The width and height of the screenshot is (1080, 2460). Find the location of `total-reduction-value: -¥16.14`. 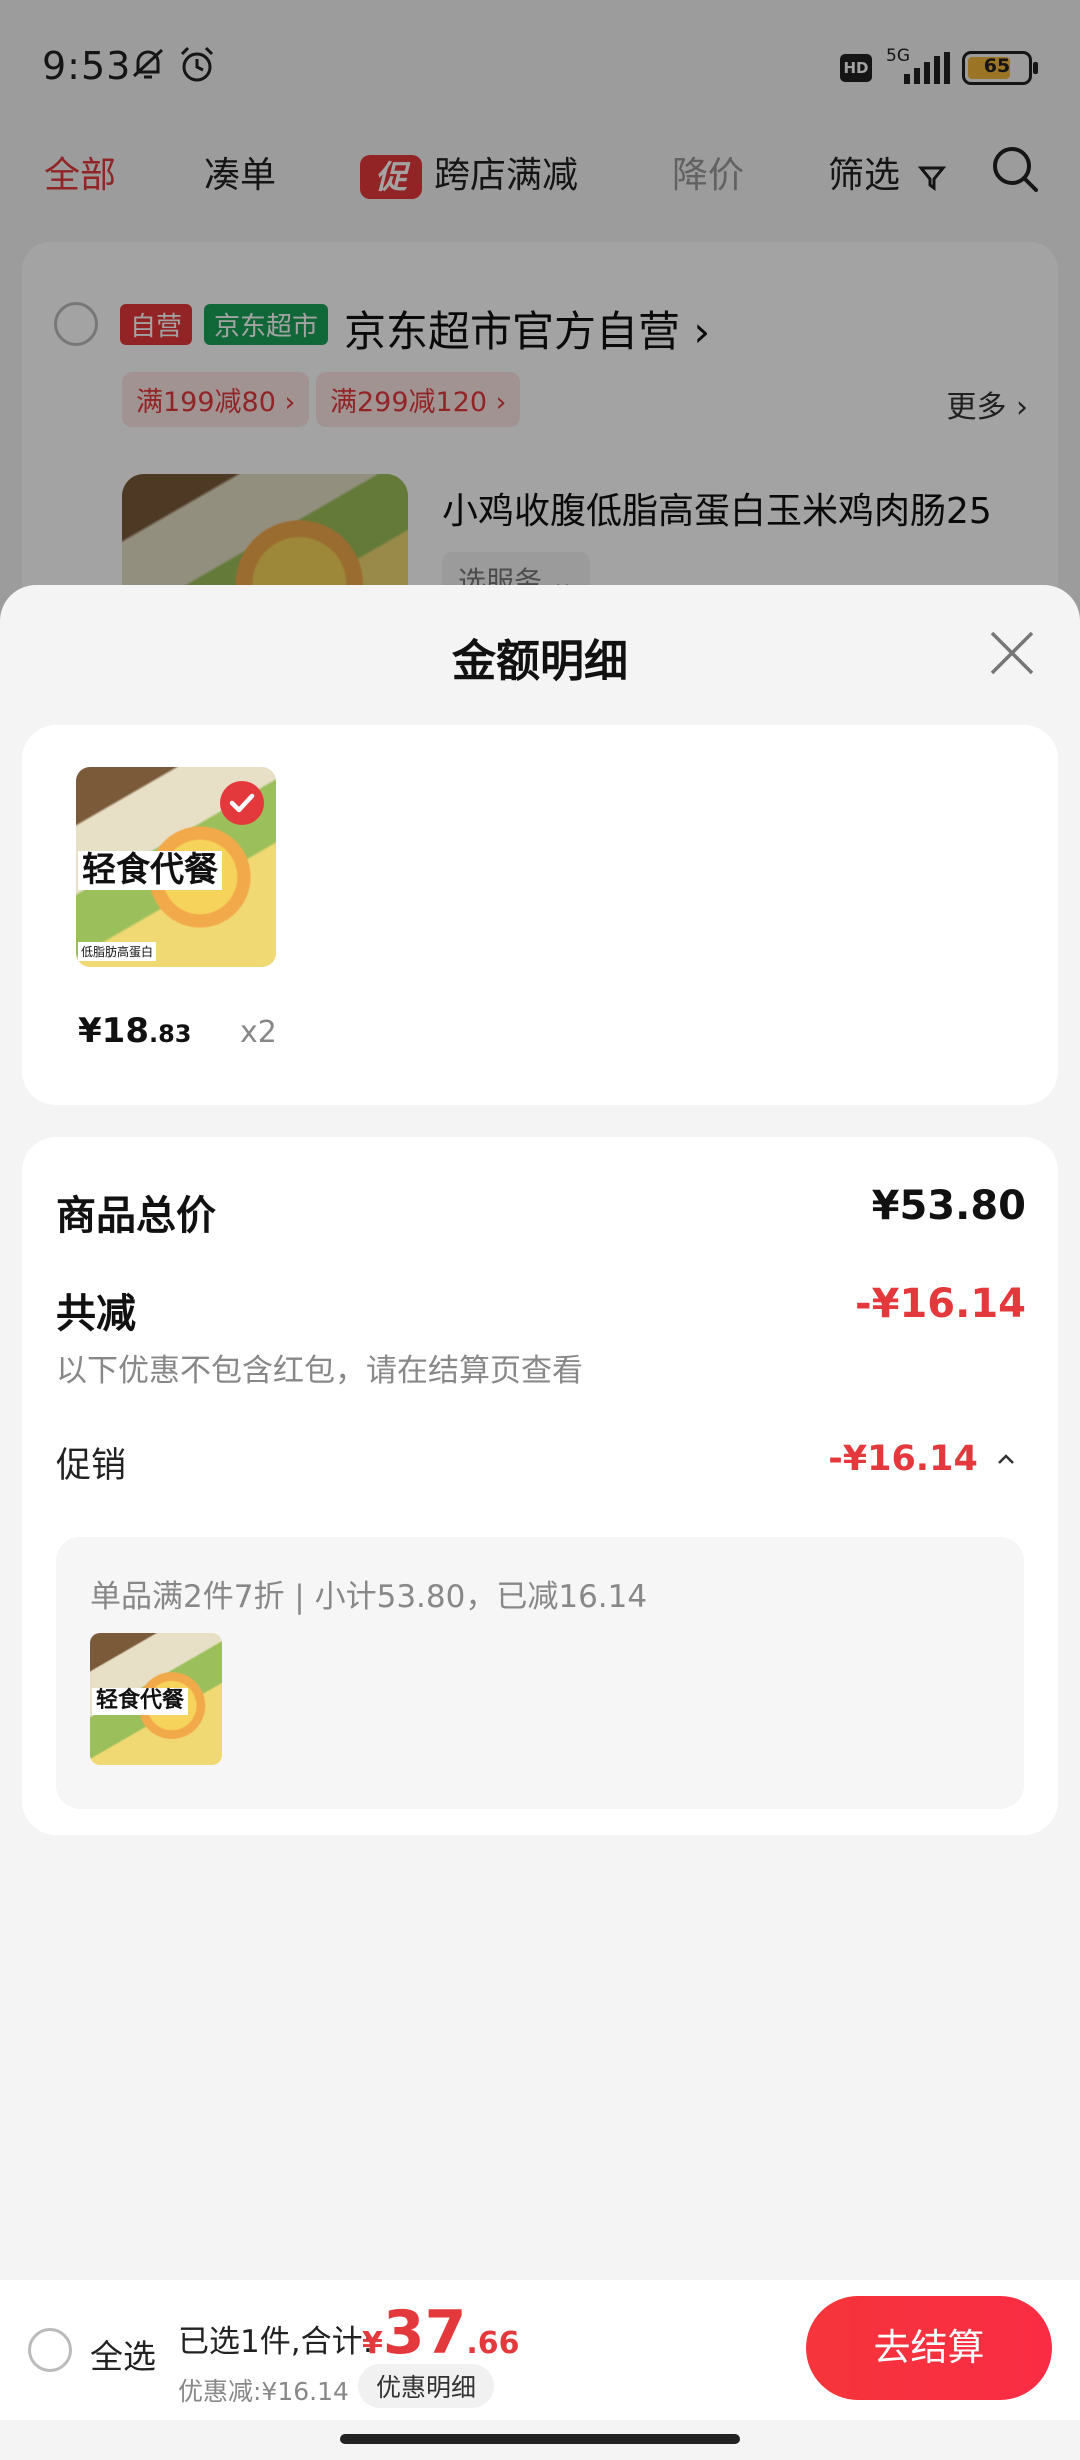

total-reduction-value: -¥16.14 is located at coordinates (940, 1304).